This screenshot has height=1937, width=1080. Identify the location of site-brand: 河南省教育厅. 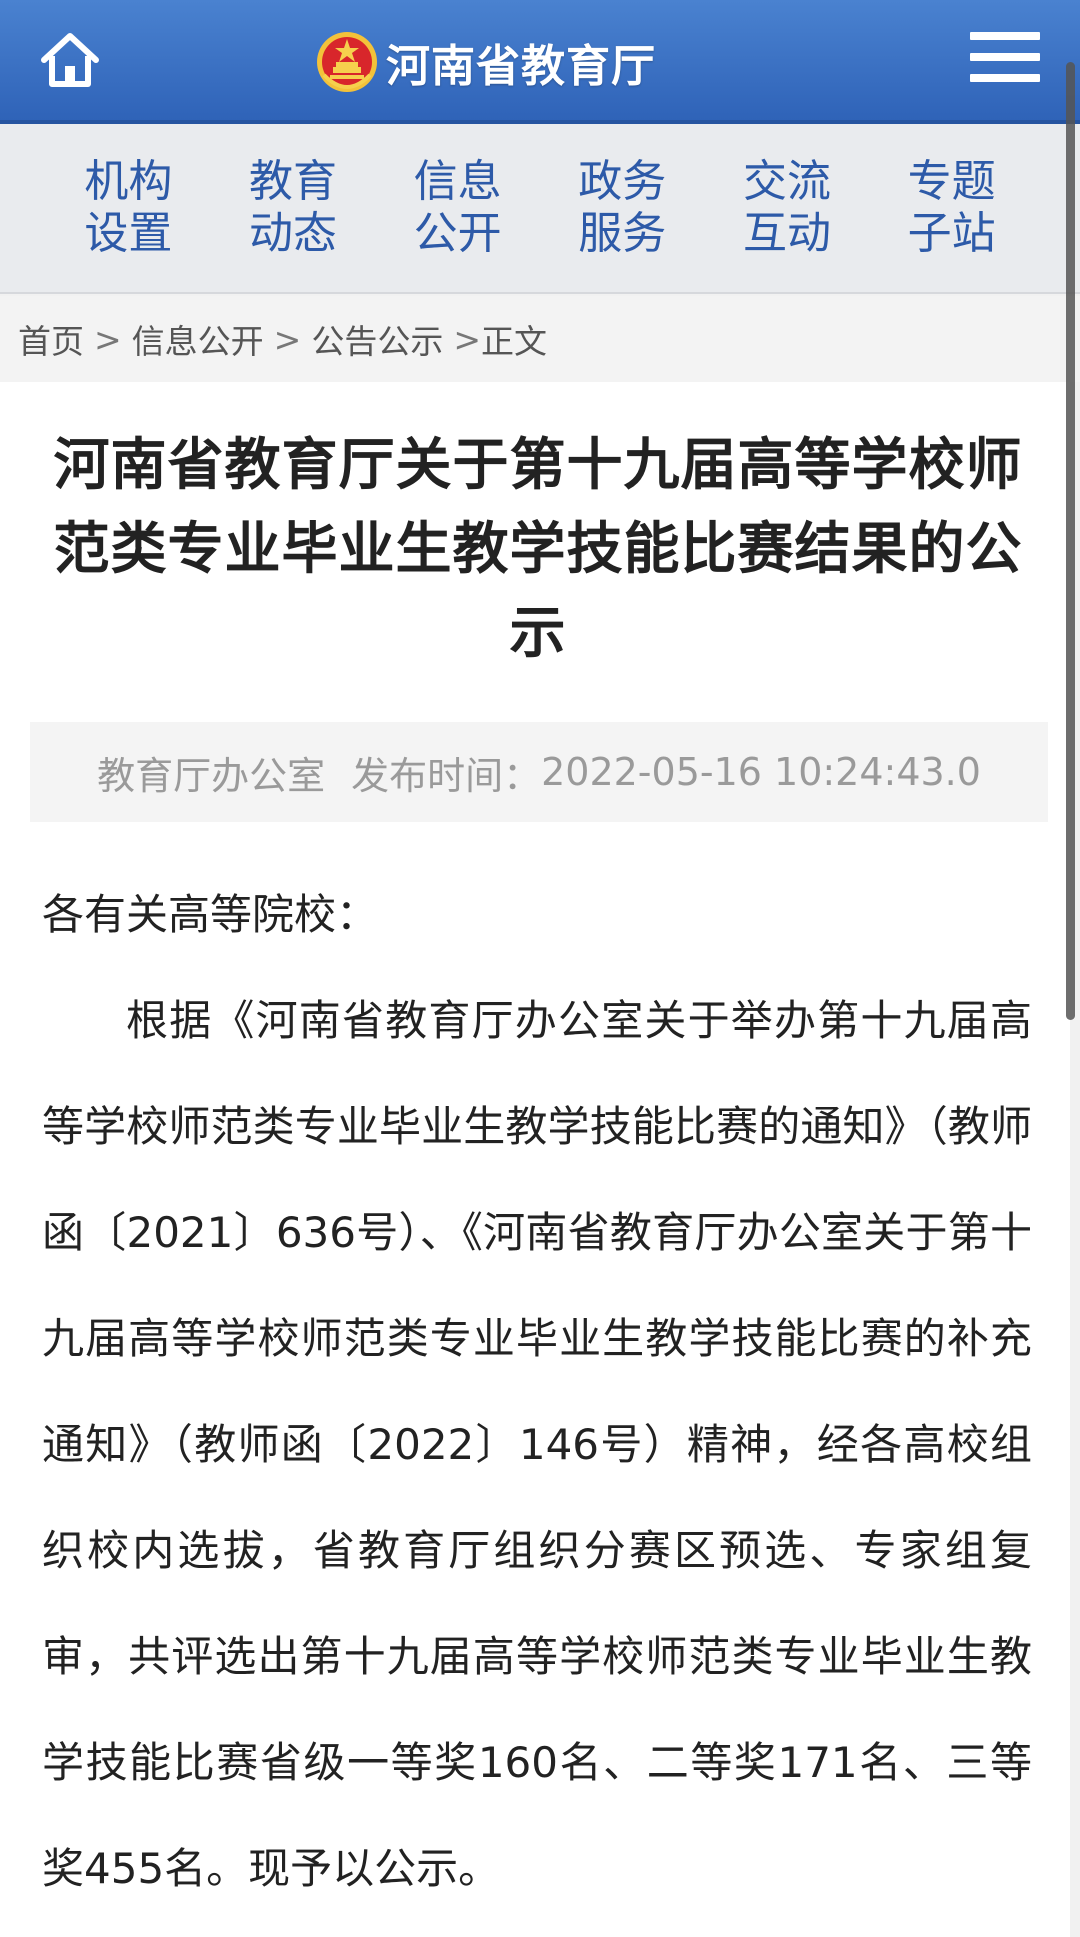
(486, 62).